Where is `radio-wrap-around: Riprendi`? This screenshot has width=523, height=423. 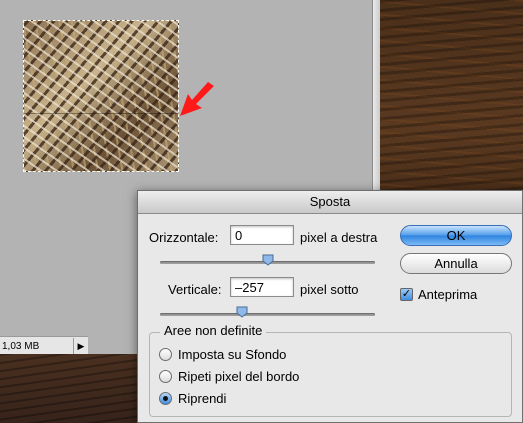 radio-wrap-around: Riprendi is located at coordinates (192, 398).